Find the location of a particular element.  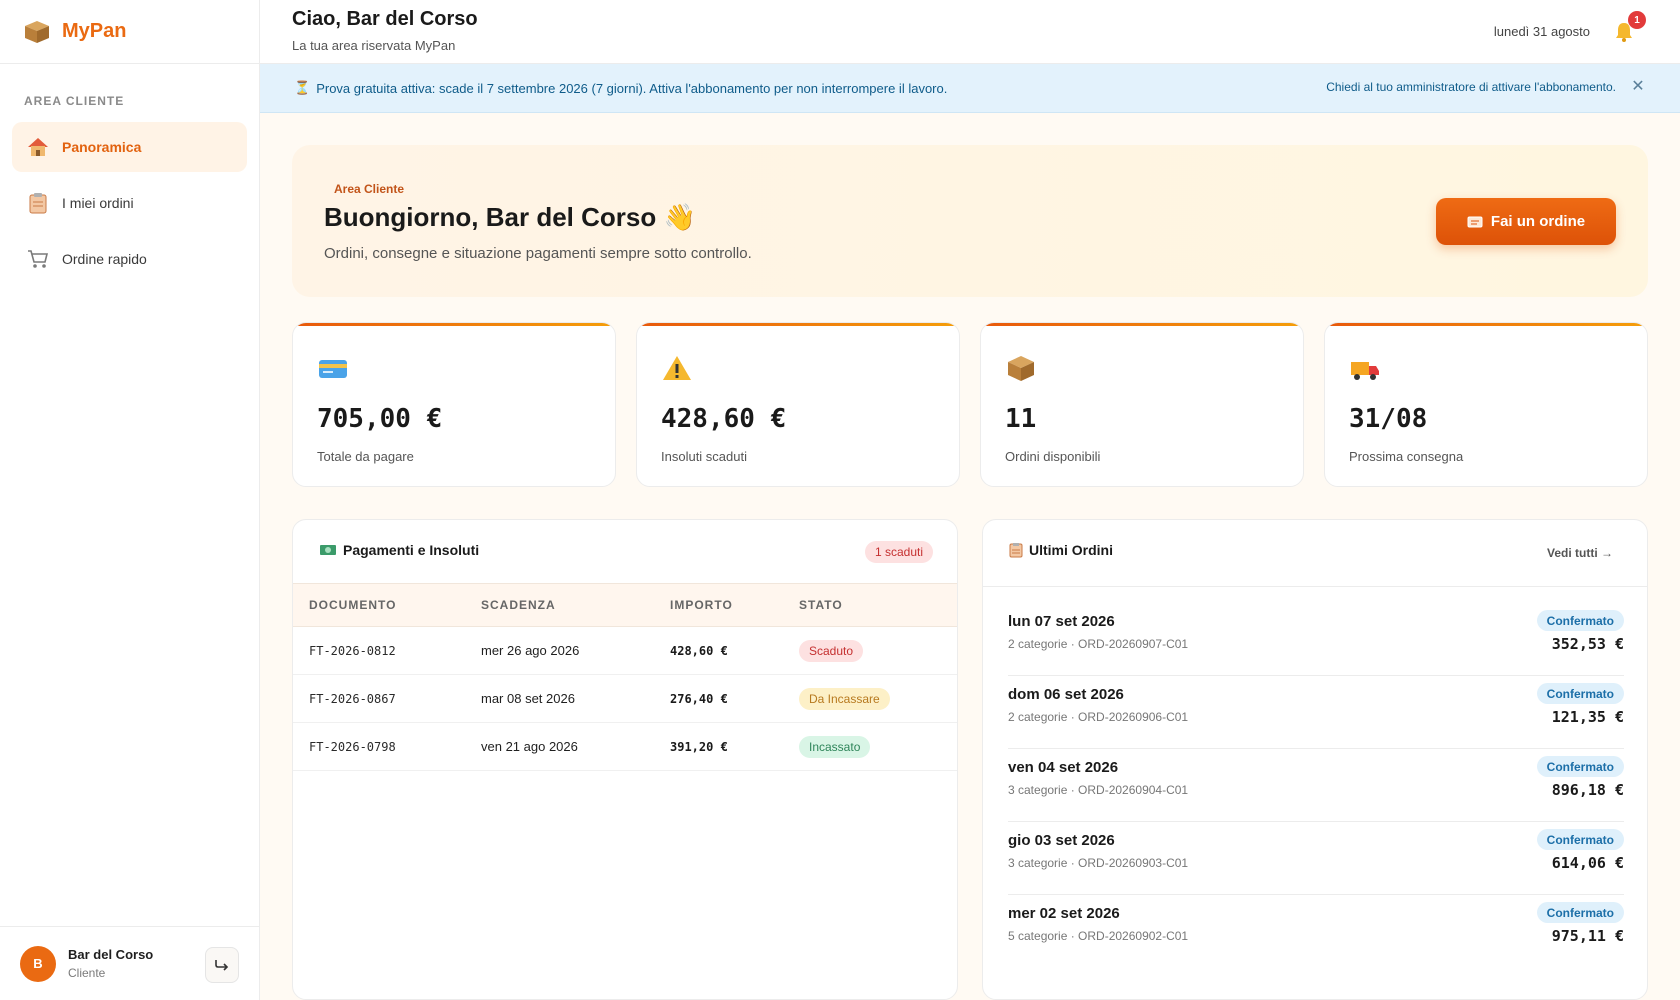

order-amount: 614,06 € is located at coordinates (1587, 863).